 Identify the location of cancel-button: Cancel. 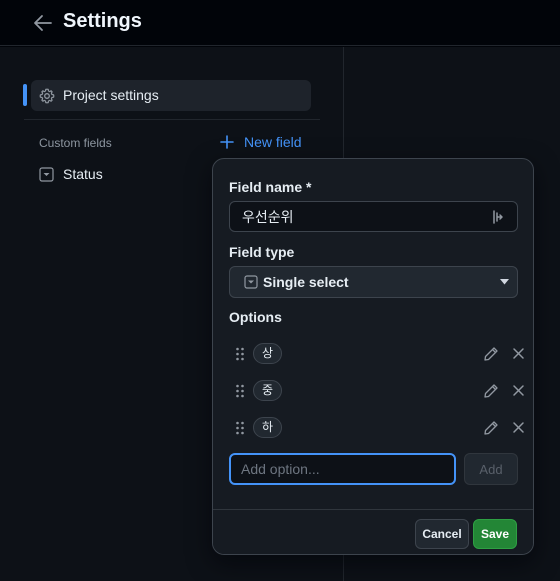
(442, 534).